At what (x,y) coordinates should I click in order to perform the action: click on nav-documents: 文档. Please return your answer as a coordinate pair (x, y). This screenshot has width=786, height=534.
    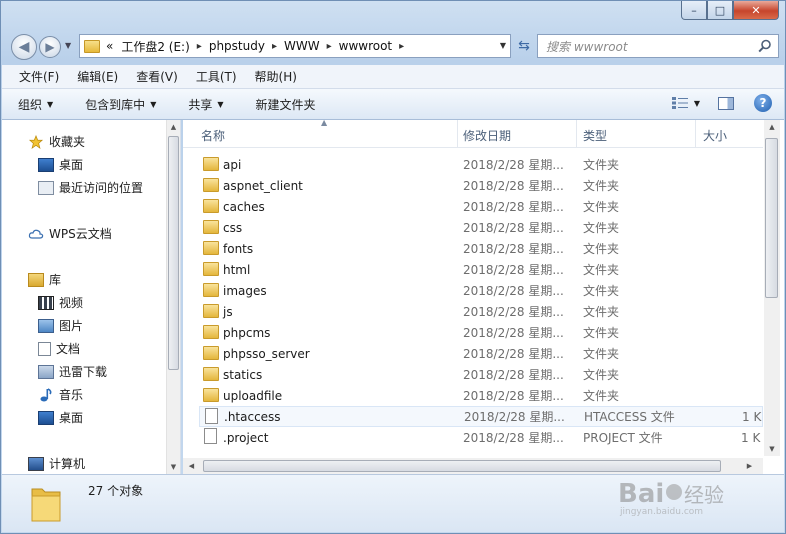
    Looking at the image, I should click on (59, 348).